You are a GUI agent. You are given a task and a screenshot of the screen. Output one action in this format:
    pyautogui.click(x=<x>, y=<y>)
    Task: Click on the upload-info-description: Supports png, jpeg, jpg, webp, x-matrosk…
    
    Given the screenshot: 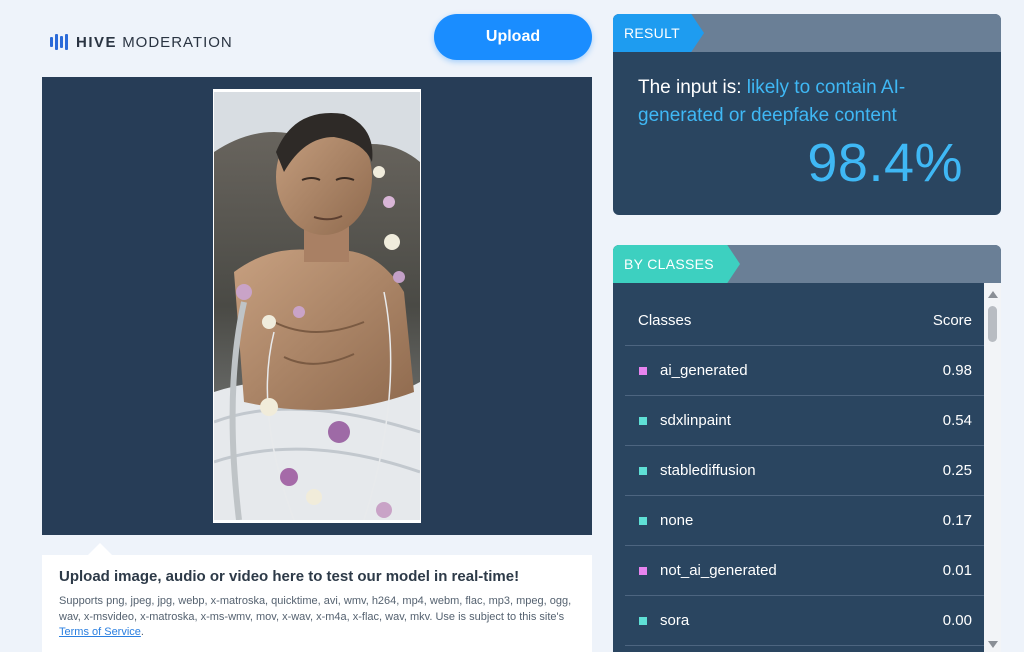 What is the action you would take?
    pyautogui.click(x=321, y=617)
    